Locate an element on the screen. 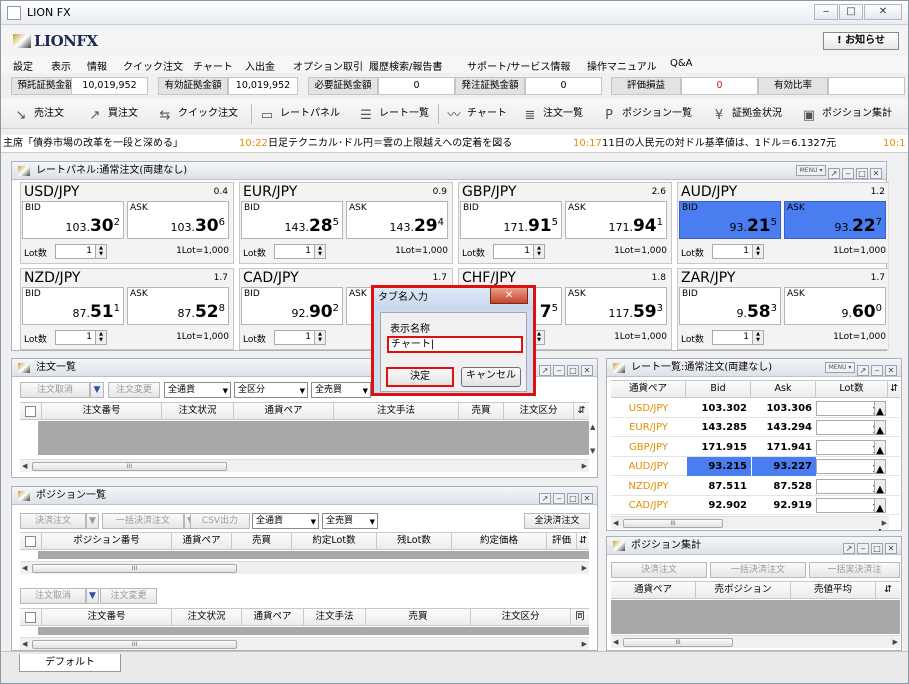 The image size is (909, 684). rate-panel-scrollbar is located at coordinates (894, 265).